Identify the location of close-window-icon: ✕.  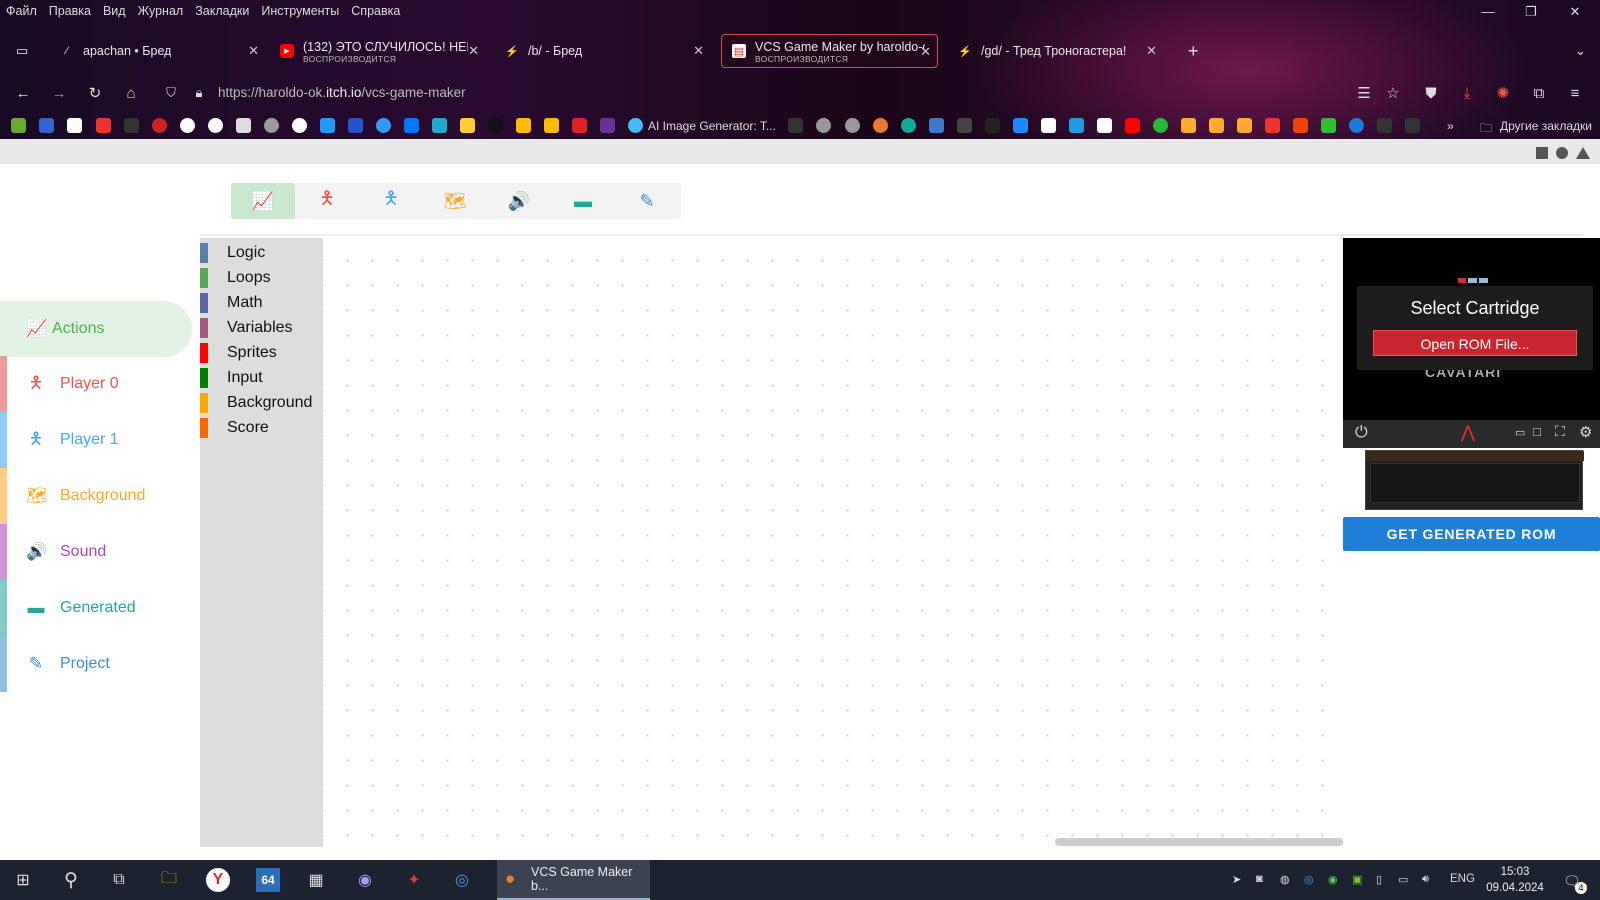
(1575, 11).